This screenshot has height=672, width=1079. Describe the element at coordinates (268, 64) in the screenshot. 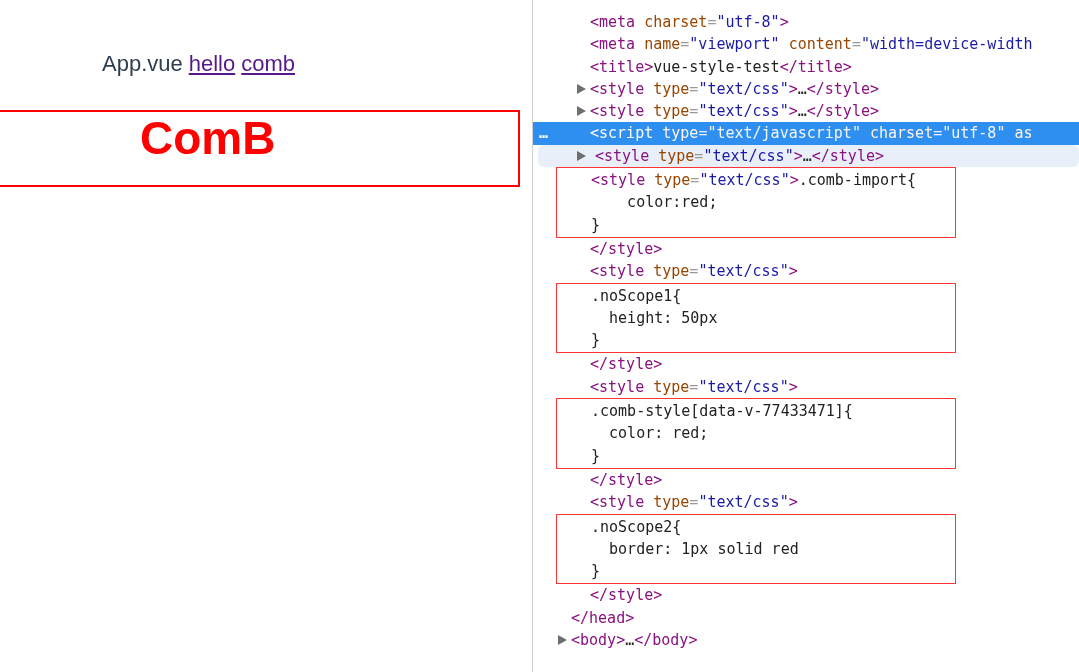

I see `nav-link: comb` at that location.